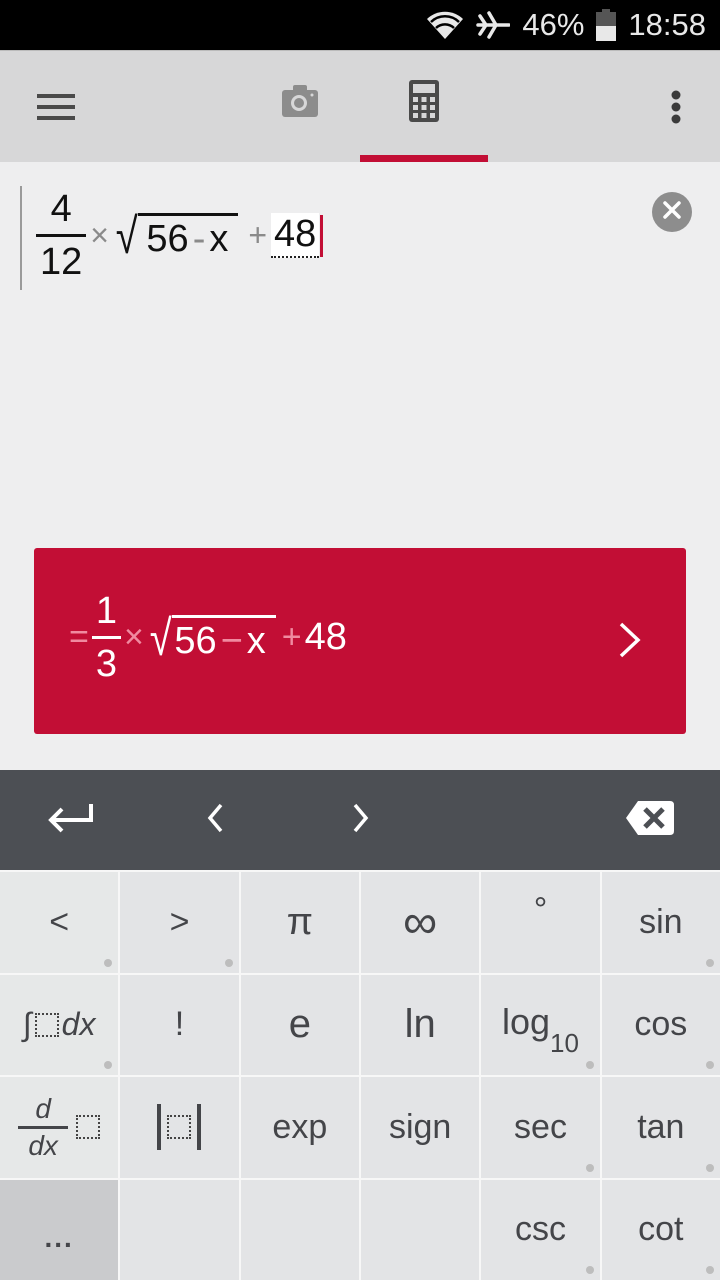 The image size is (720, 1280). I want to click on clear-button, so click(672, 212).